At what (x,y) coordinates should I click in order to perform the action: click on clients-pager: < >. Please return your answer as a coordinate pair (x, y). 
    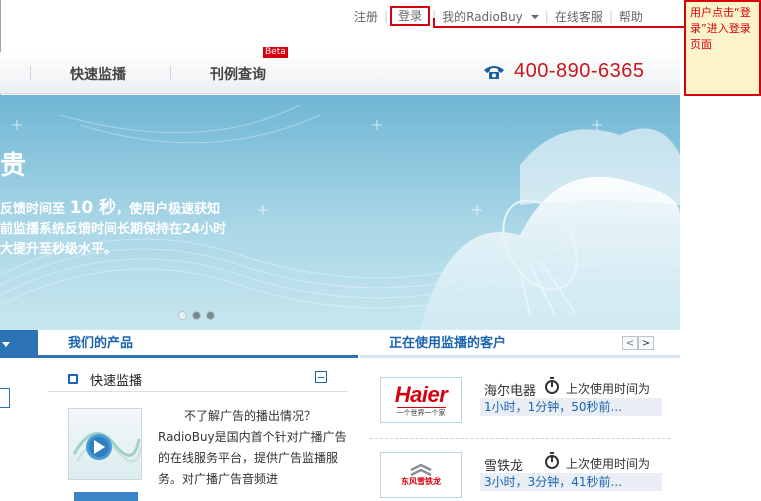
    Looking at the image, I should click on (638, 343).